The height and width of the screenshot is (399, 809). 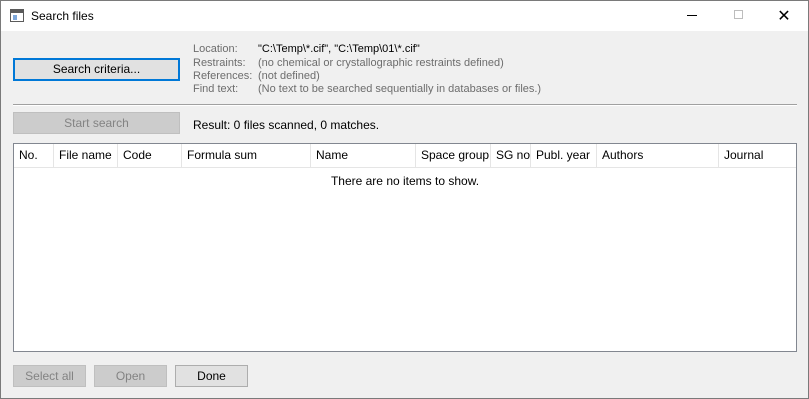 What do you see at coordinates (339, 49) in the screenshot?
I see `location-value: "C:\Temp\*.cif", "C:\Temp\01\*.cif"` at bounding box center [339, 49].